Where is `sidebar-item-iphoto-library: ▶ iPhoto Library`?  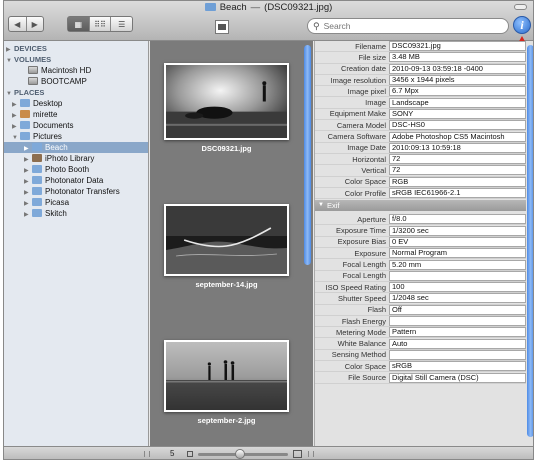 sidebar-item-iphoto-library: ▶ iPhoto Library is located at coordinates (76, 158).